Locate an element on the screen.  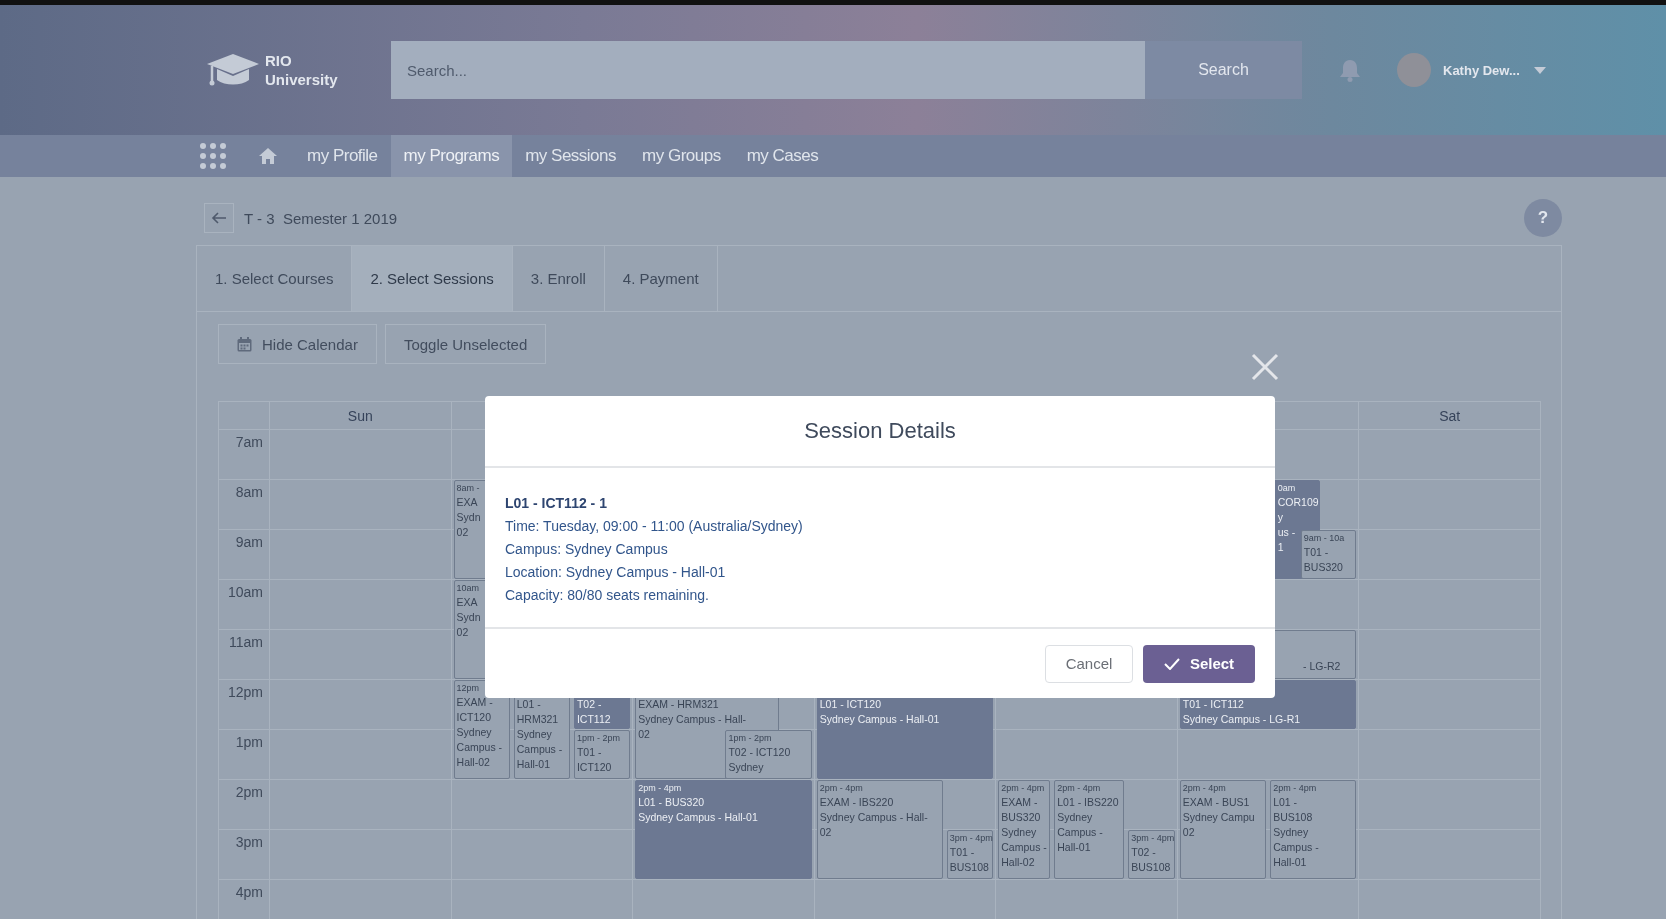
hour-label: 7am is located at coordinates (249, 442).